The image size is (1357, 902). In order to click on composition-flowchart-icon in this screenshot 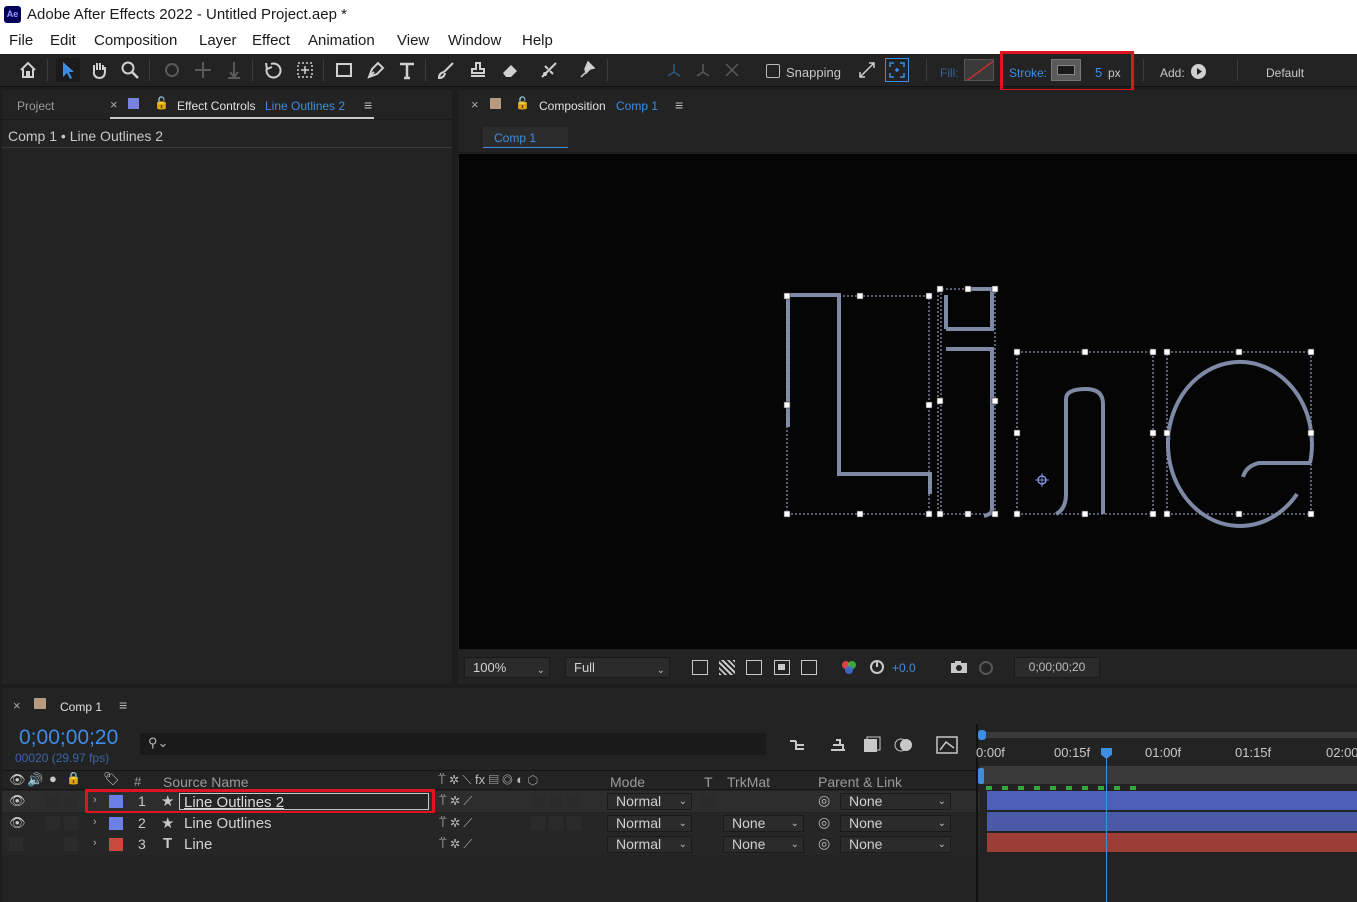, I will do `click(798, 745)`.